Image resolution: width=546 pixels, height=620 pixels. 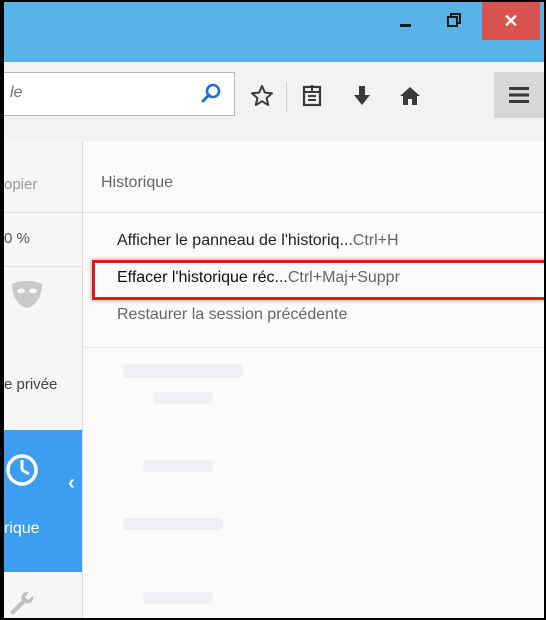 What do you see at coordinates (375, 240) in the screenshot?
I see `item-shortcut: Ctrl+H` at bounding box center [375, 240].